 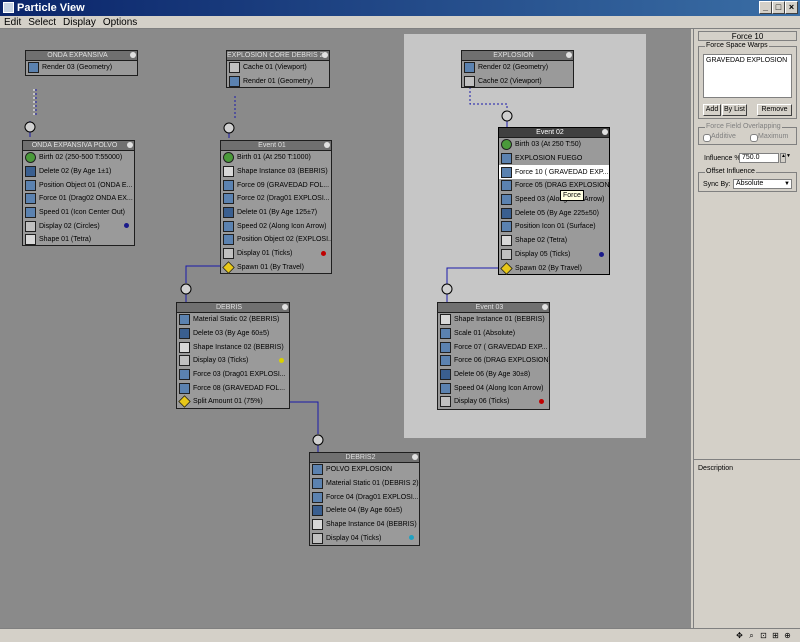 I want to click on operator: Delete 03 (By Age 60±5), so click(x=233, y=334).